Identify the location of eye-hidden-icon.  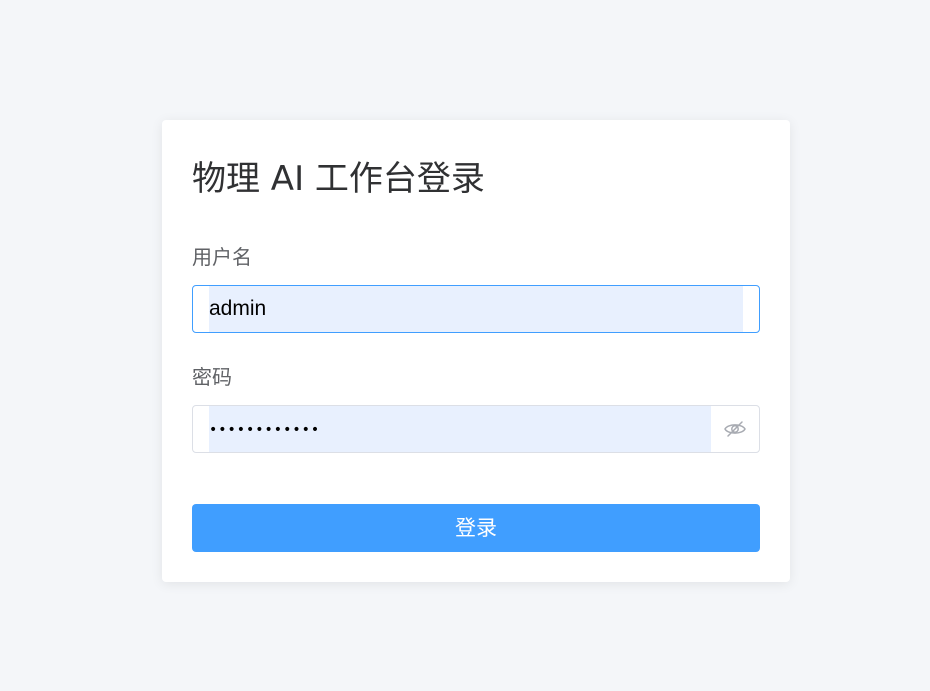
(735, 429).